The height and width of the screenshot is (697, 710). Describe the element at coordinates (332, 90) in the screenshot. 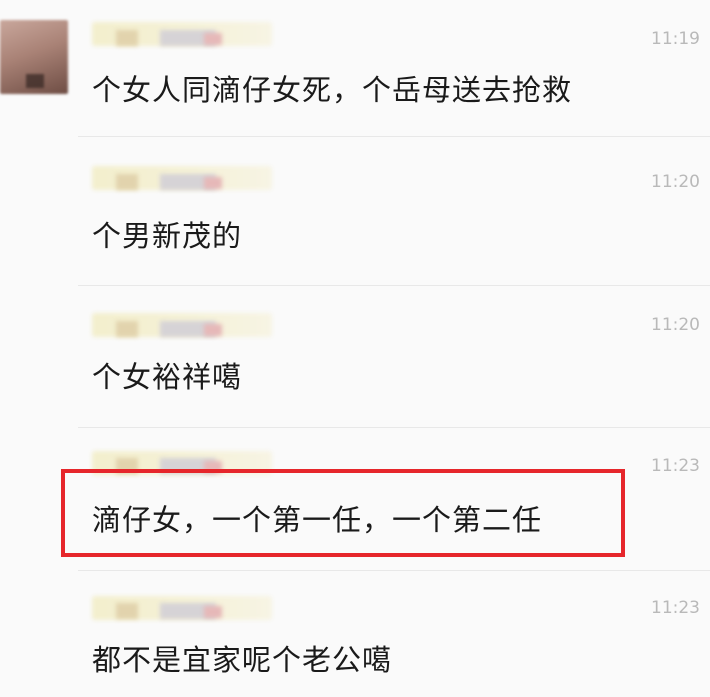

I see `message-text: 个女人同滴仔女死，个岳母送去抢救` at that location.